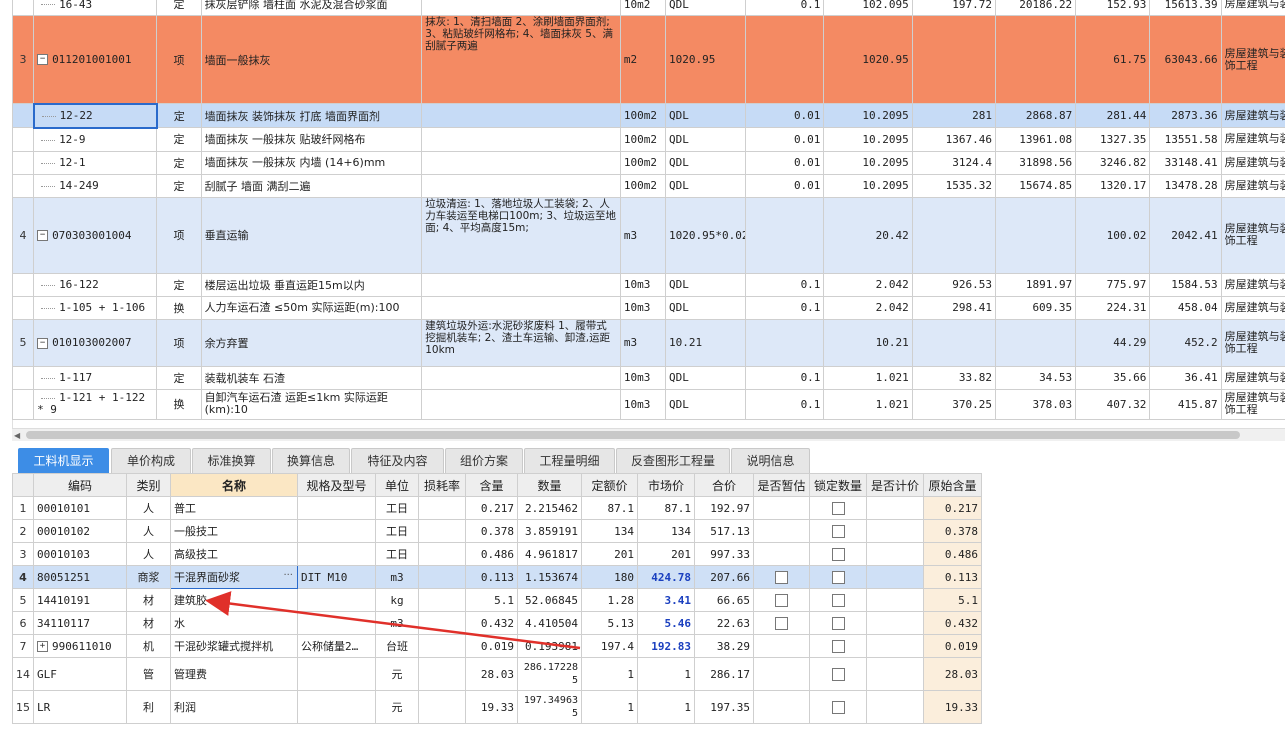  I want to click on code-cell: 1-117, so click(95, 377).